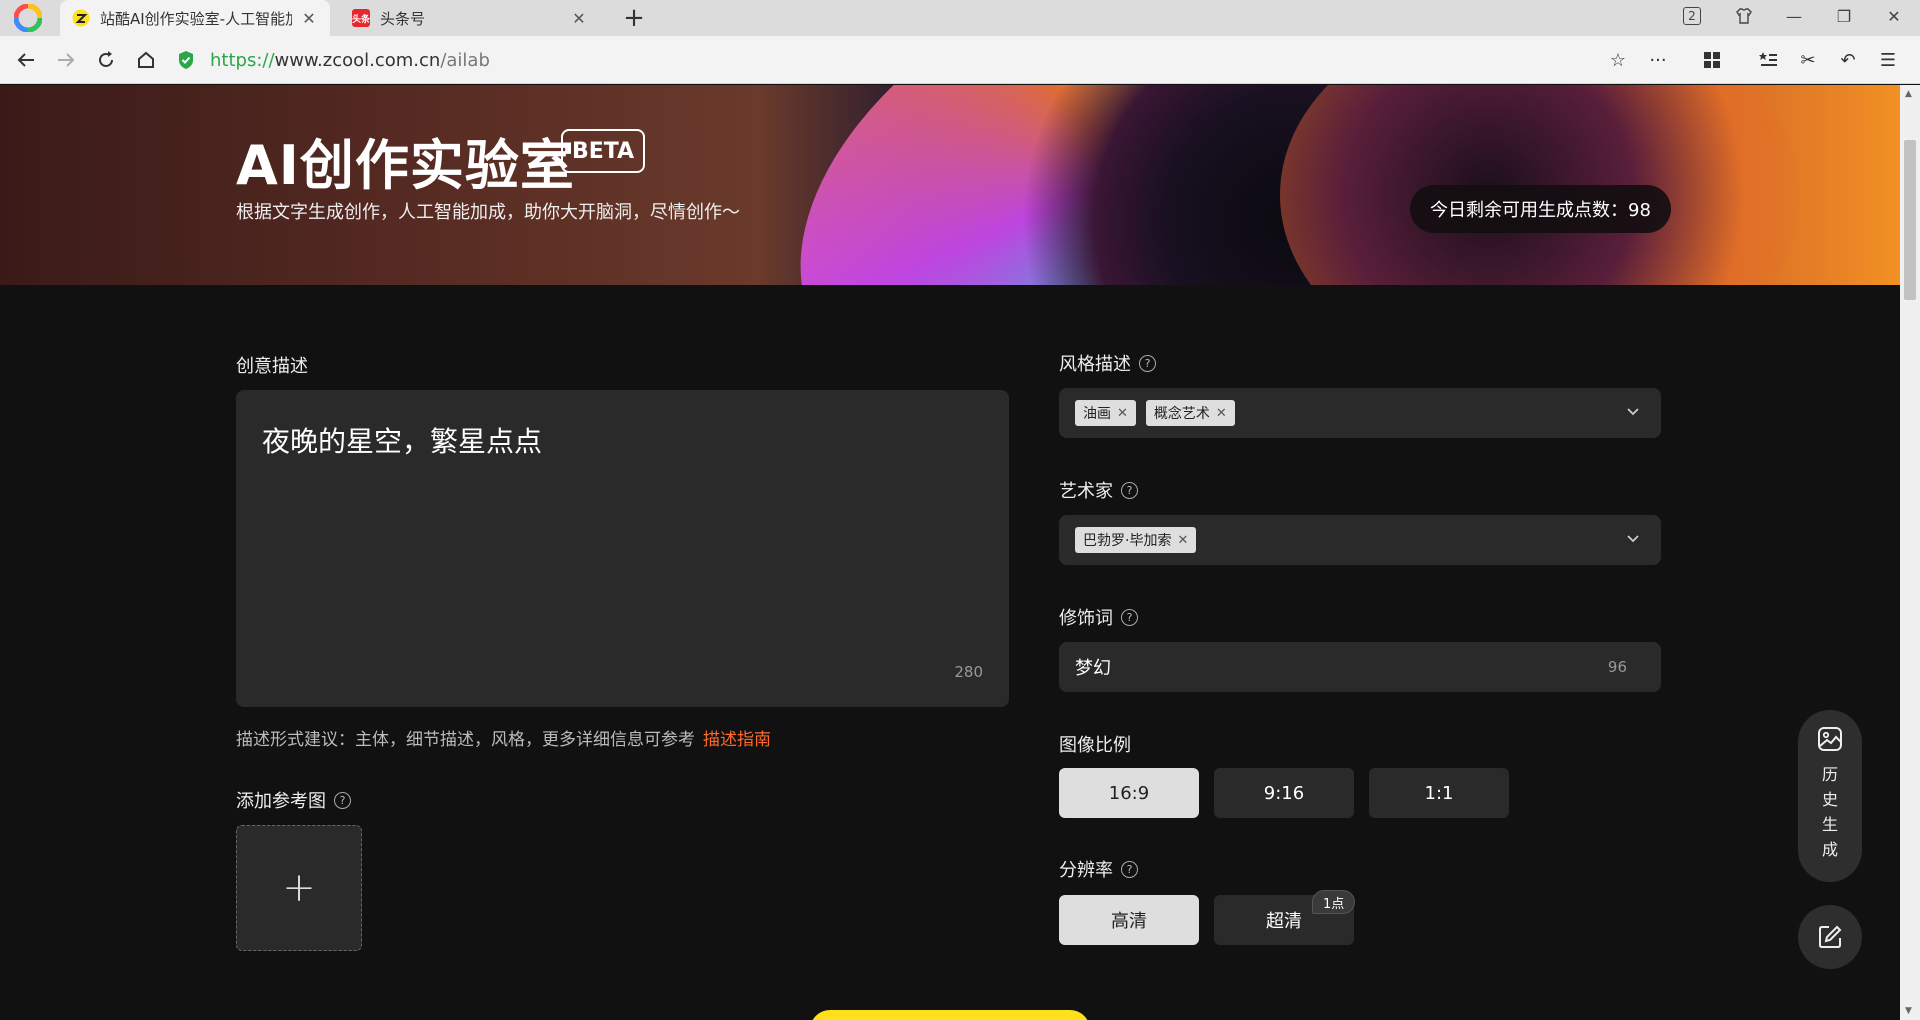 The height and width of the screenshot is (1020, 1920). I want to click on new-tab-button: +, so click(634, 18).